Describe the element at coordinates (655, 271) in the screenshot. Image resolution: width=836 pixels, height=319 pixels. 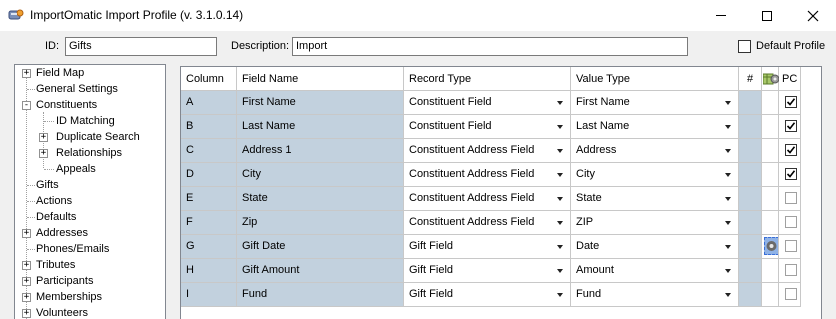
I see `value-type-dropdown: Amount` at that location.